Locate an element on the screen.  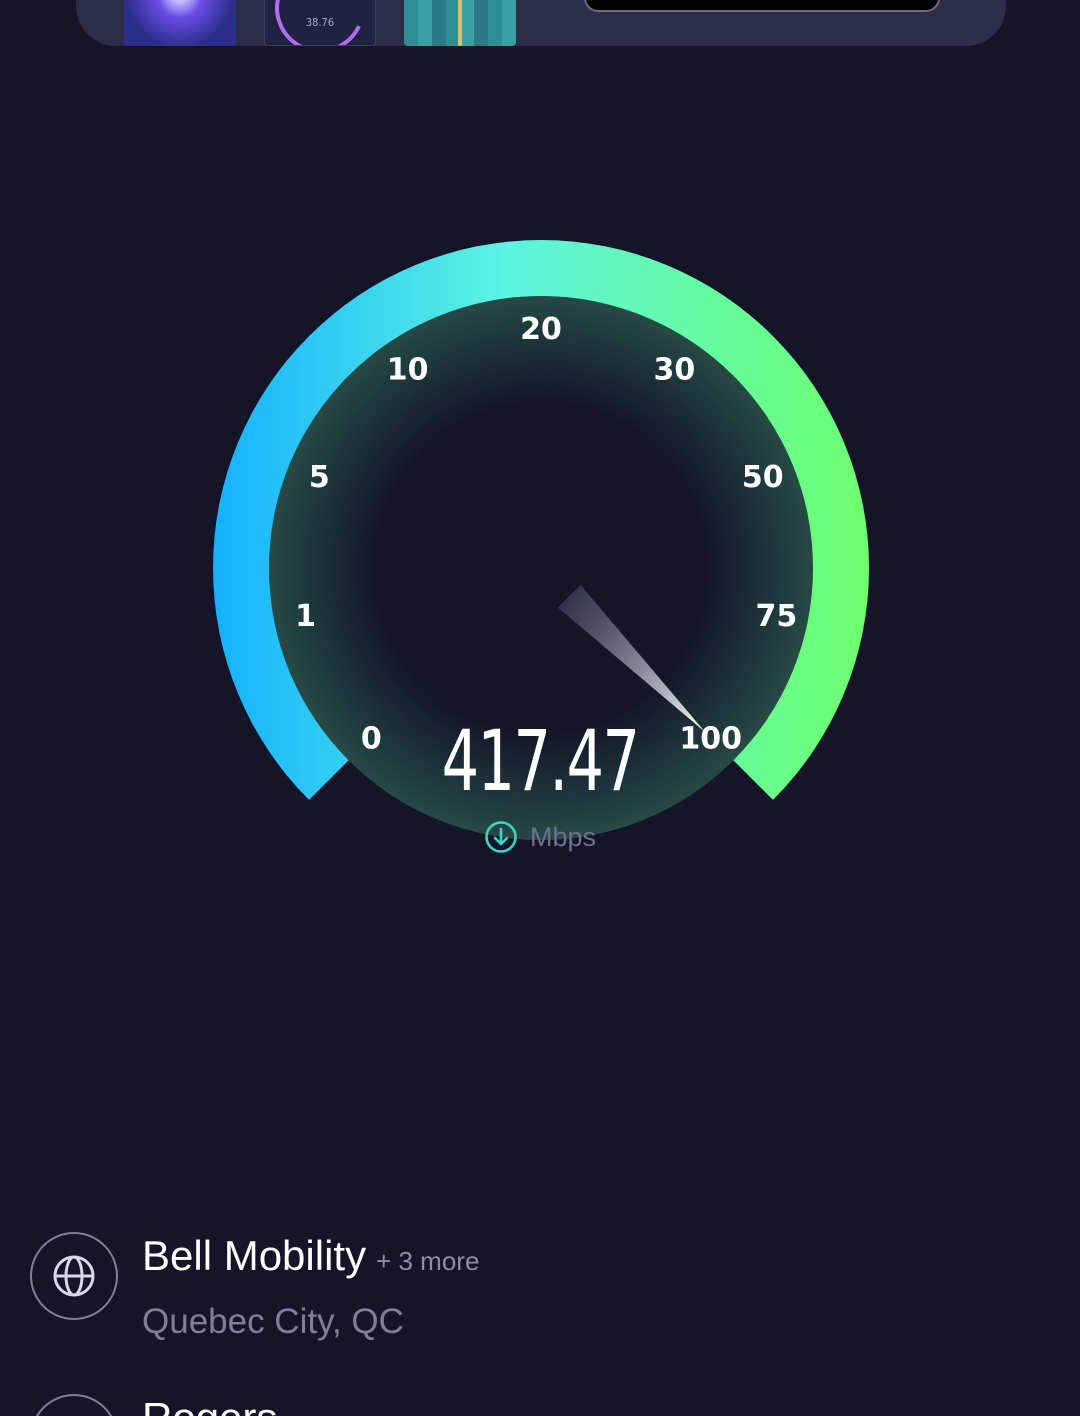
speed-unit-row: Mbps is located at coordinates (540, 837).